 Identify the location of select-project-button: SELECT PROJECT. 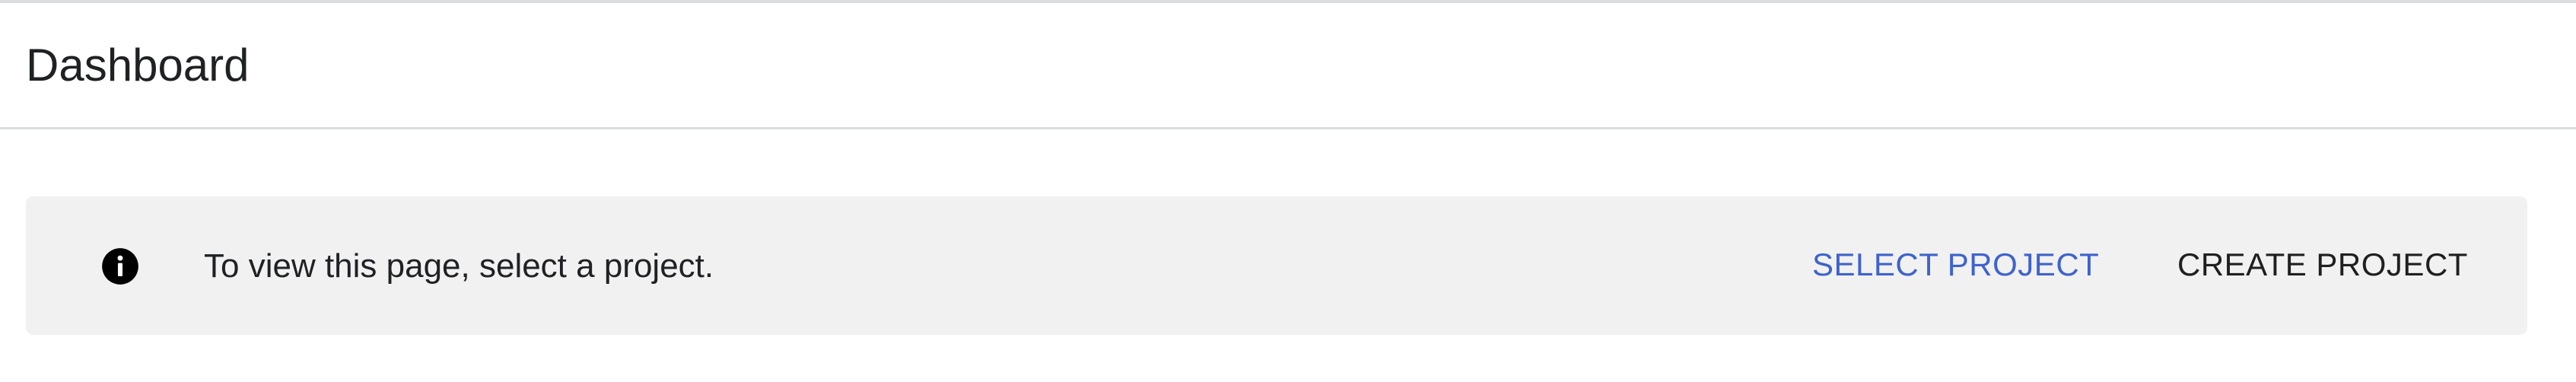
(1955, 265).